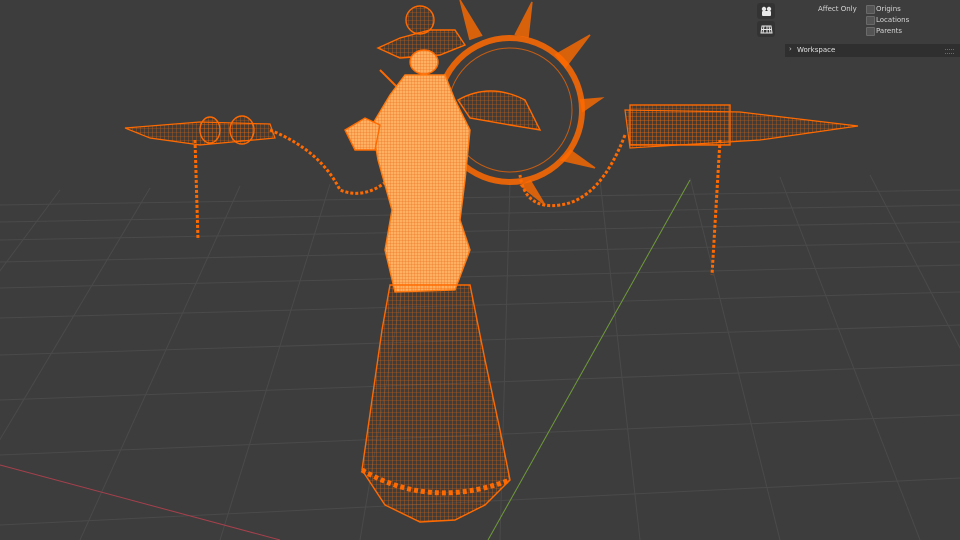 The width and height of the screenshot is (960, 540). I want to click on locations-checkbox, so click(870, 20).